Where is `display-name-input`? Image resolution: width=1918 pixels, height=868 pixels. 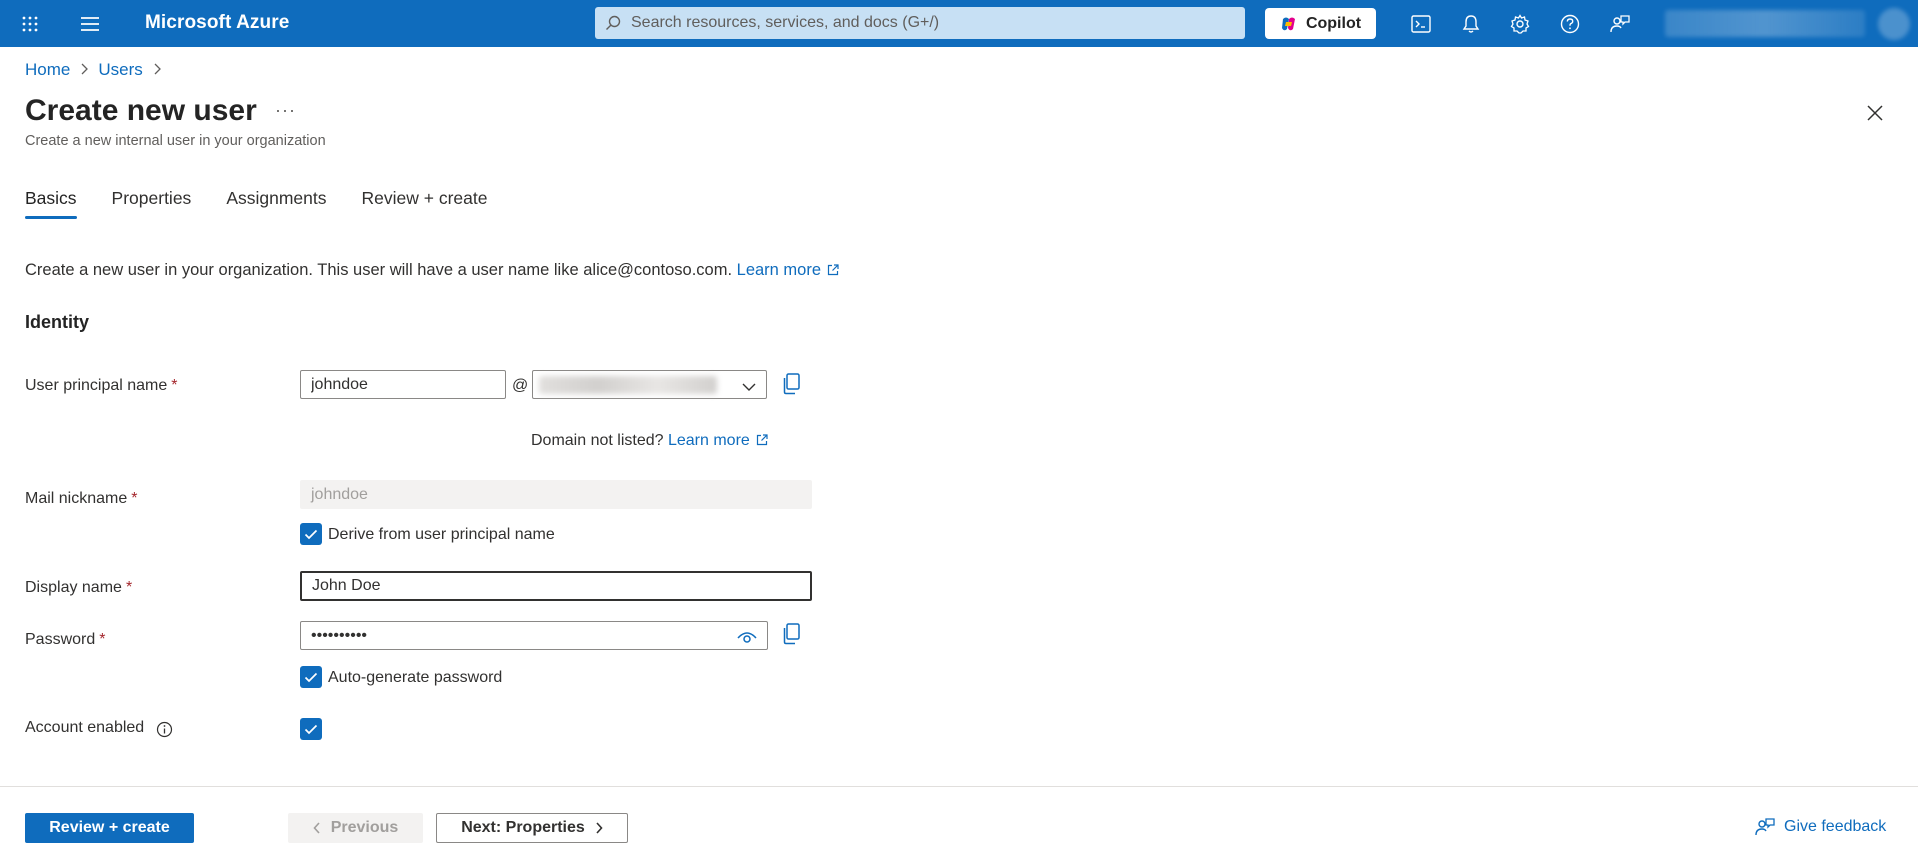
display-name-input is located at coordinates (561, 586).